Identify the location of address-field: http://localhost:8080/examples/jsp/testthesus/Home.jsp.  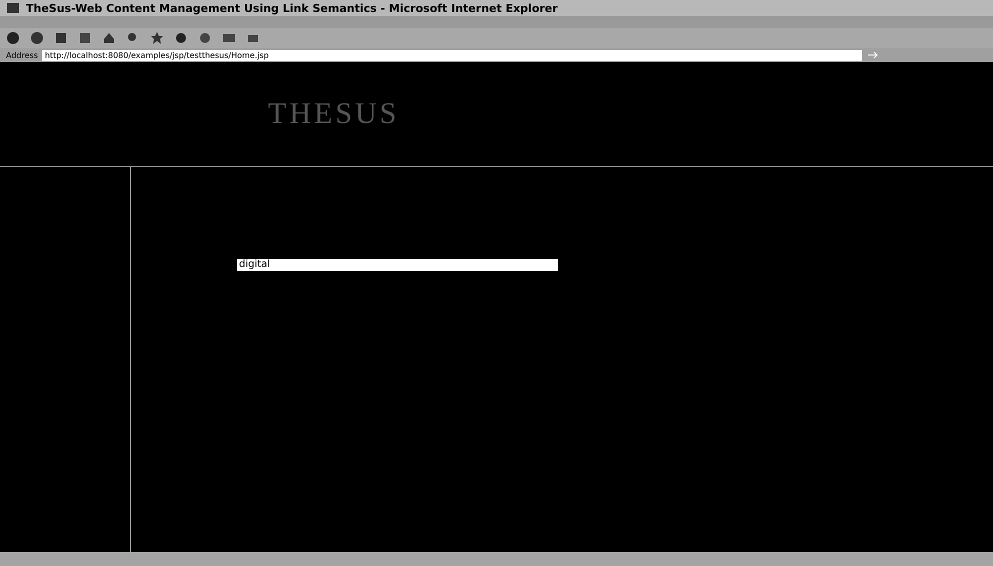
(452, 55).